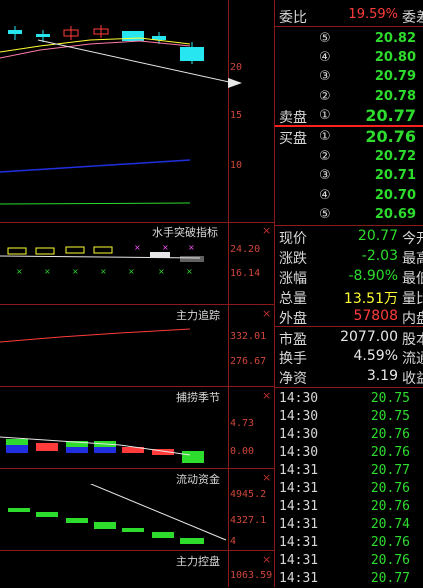 The image size is (423, 588). I want to click on buy-level: ② 20.72, so click(351, 158).